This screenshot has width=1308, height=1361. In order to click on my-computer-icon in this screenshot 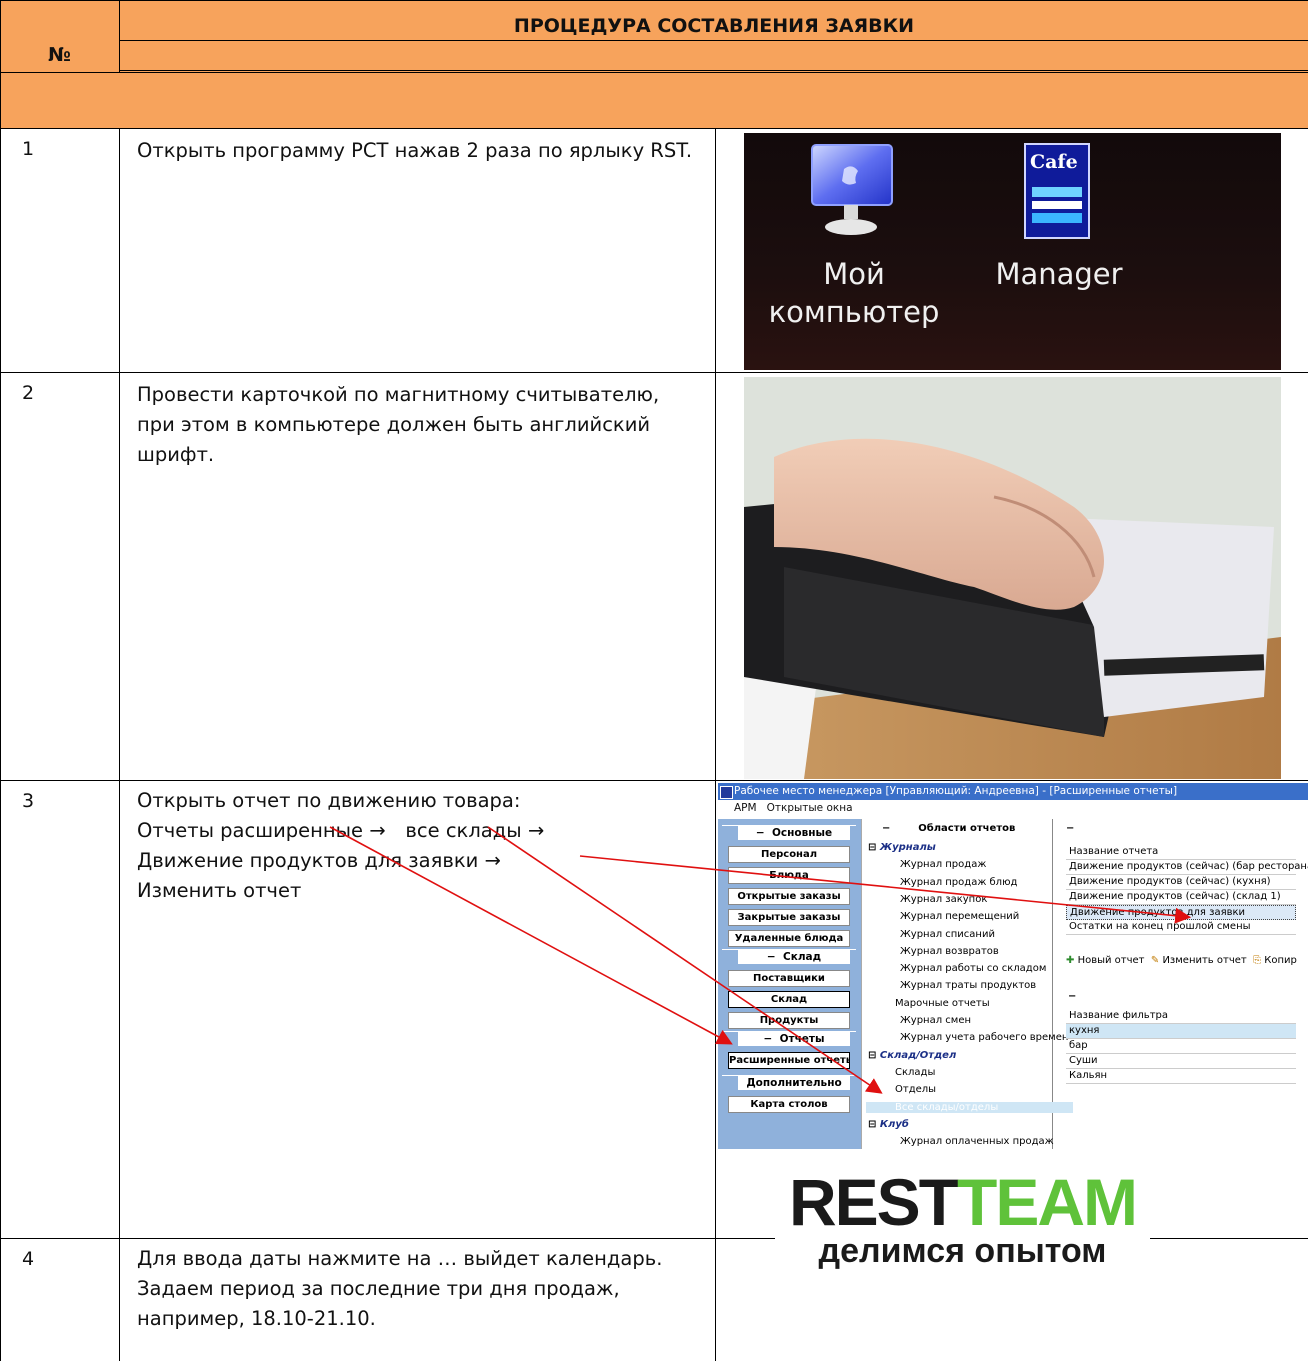, I will do `click(851, 191)`.